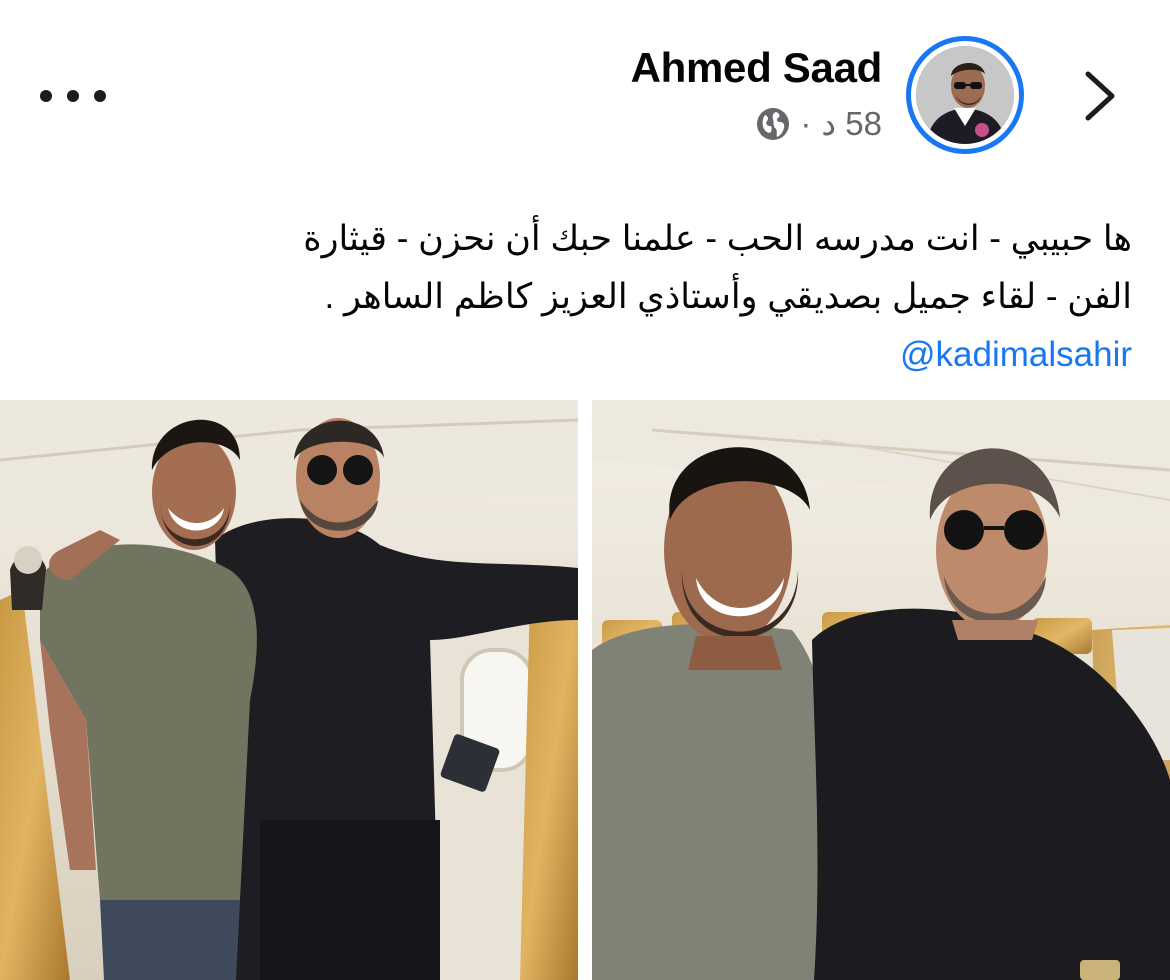 This screenshot has height=980, width=1170. I want to click on chevron-right-icon, so click(1100, 96).